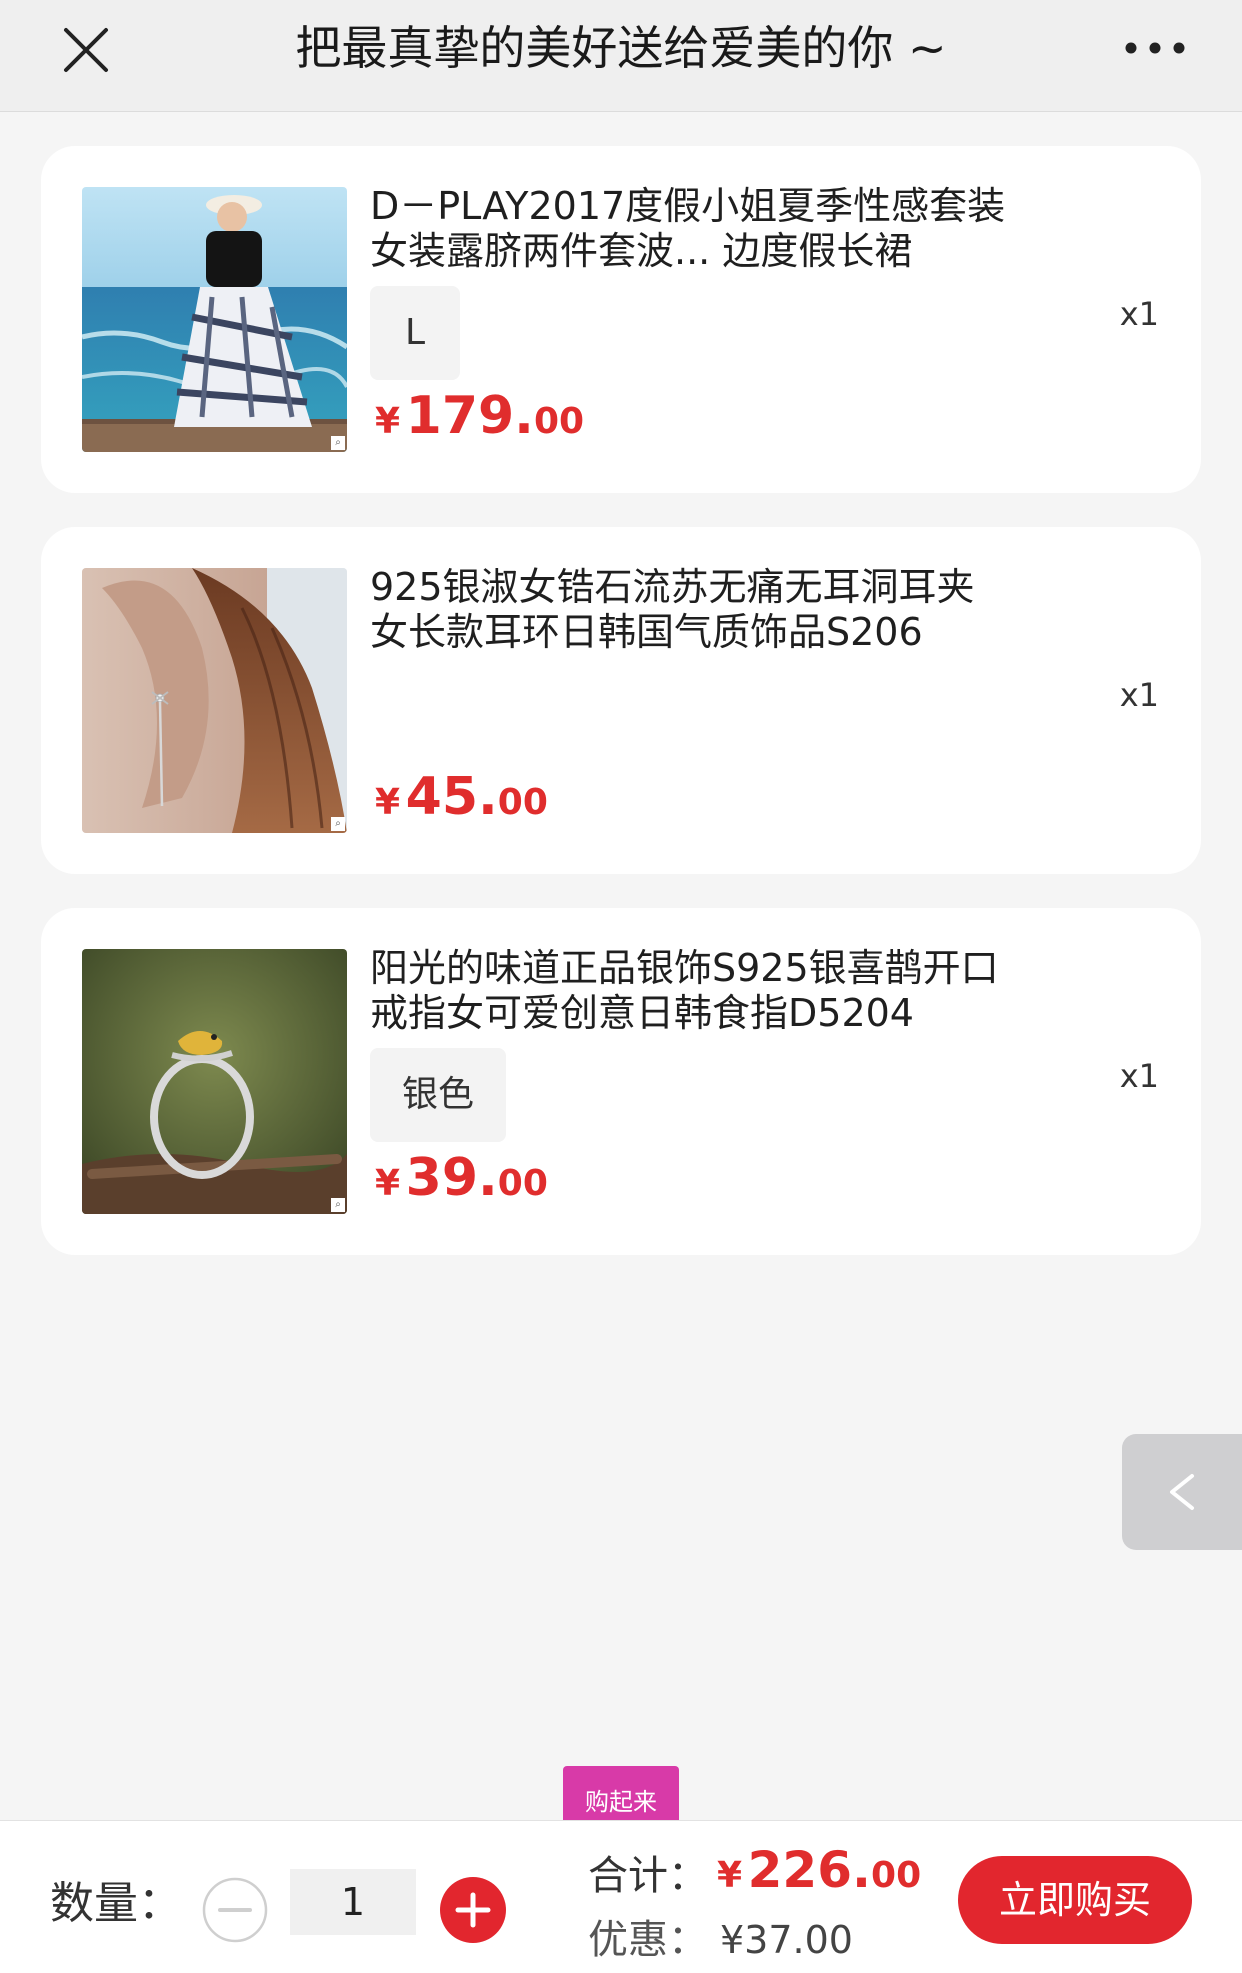 The height and width of the screenshot is (1973, 1242). I want to click on buy-now-button: 立即购买, so click(1075, 1900).